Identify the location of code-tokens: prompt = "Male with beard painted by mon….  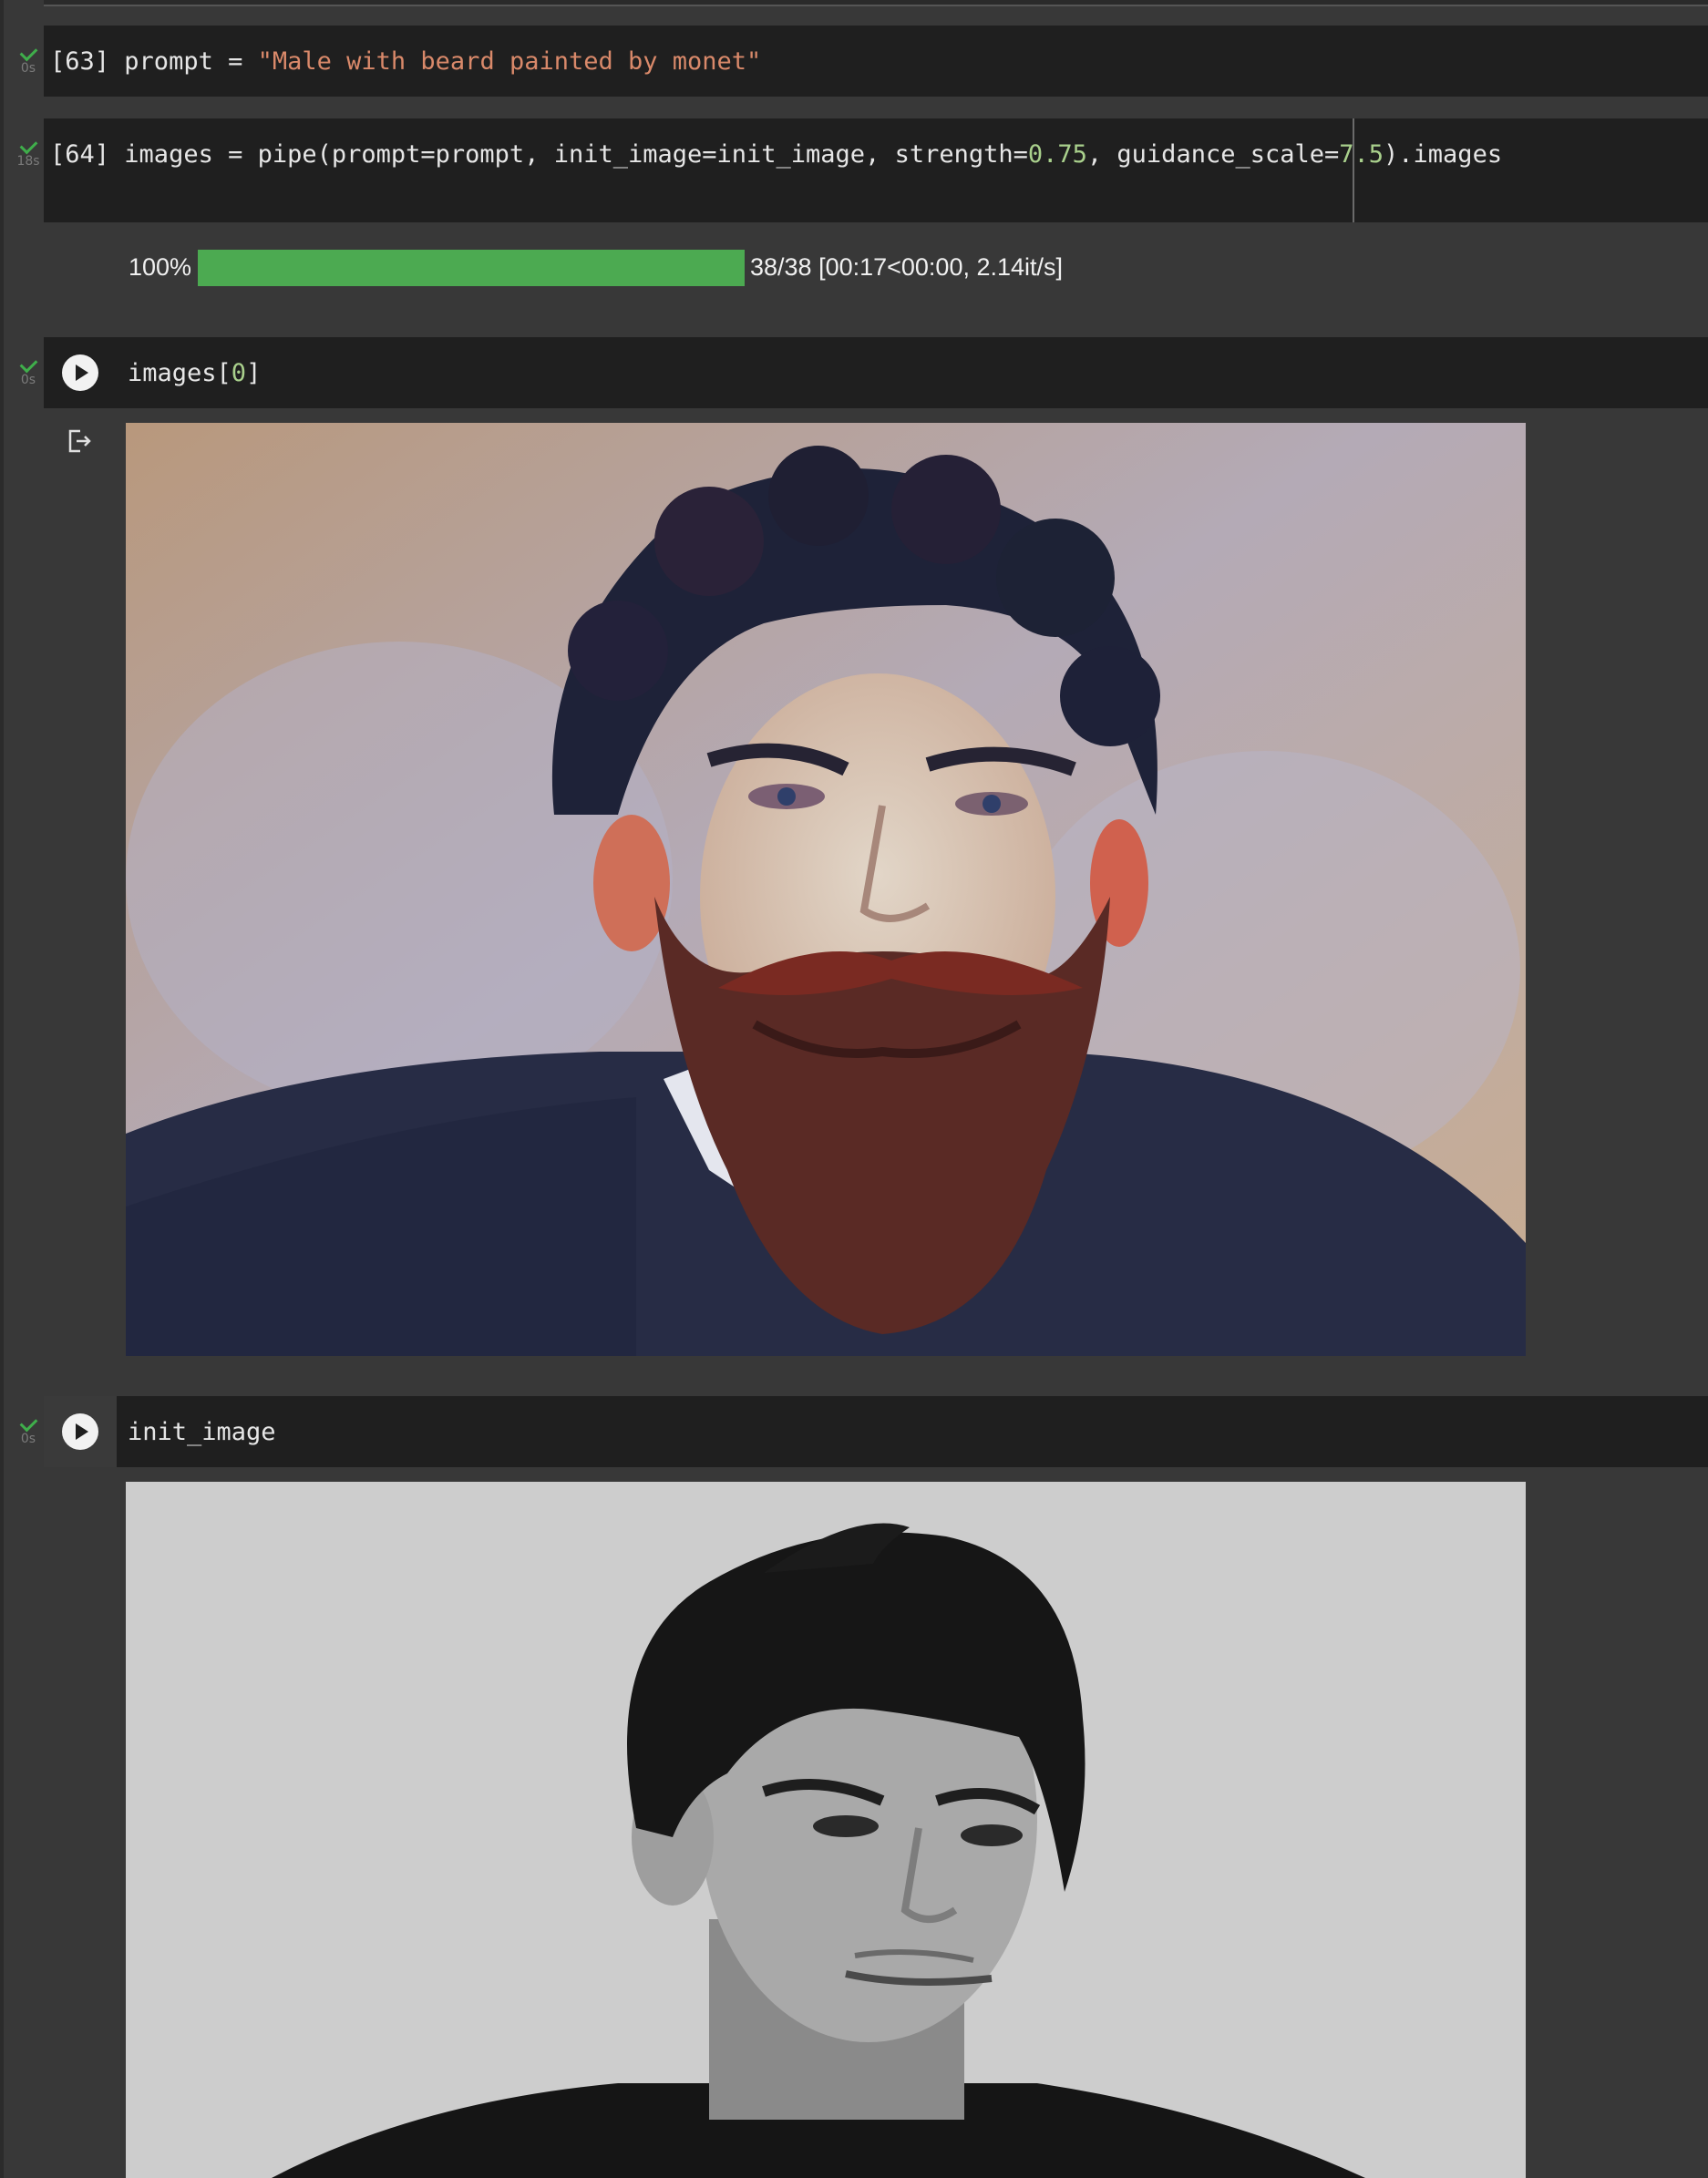
(442, 62).